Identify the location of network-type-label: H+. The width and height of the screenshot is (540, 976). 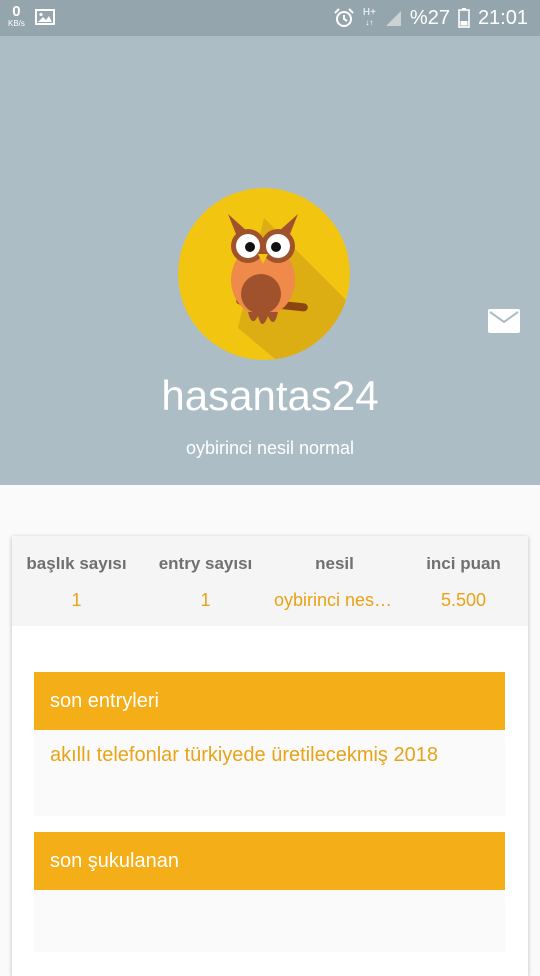
(369, 12).